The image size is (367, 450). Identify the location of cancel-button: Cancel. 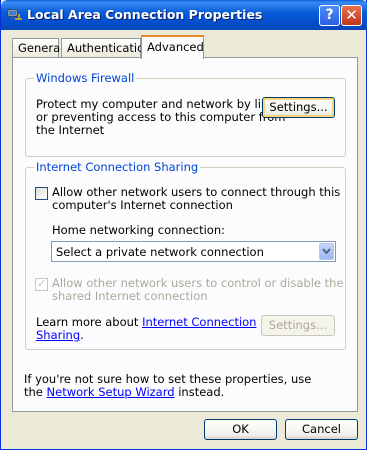
(321, 429).